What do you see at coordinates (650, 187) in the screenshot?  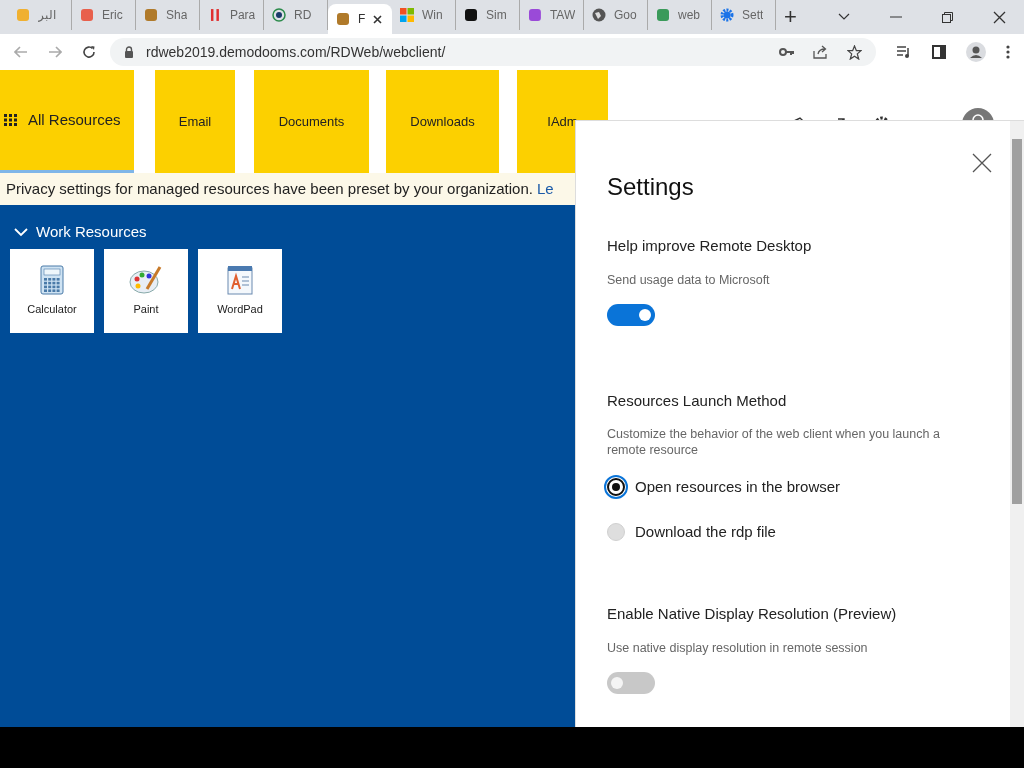 I see `panel-title: Settings` at bounding box center [650, 187].